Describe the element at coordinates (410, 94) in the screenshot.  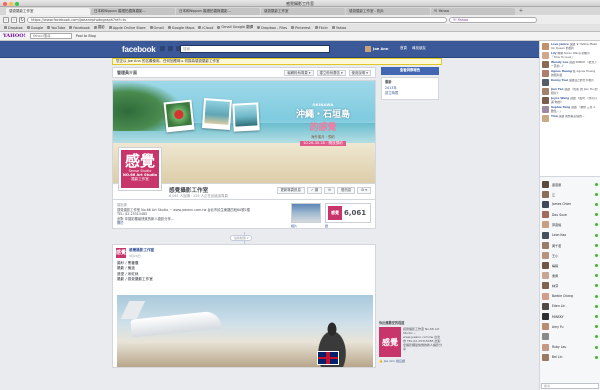
I see `timeline-nav-founded: 創立時間` at that location.